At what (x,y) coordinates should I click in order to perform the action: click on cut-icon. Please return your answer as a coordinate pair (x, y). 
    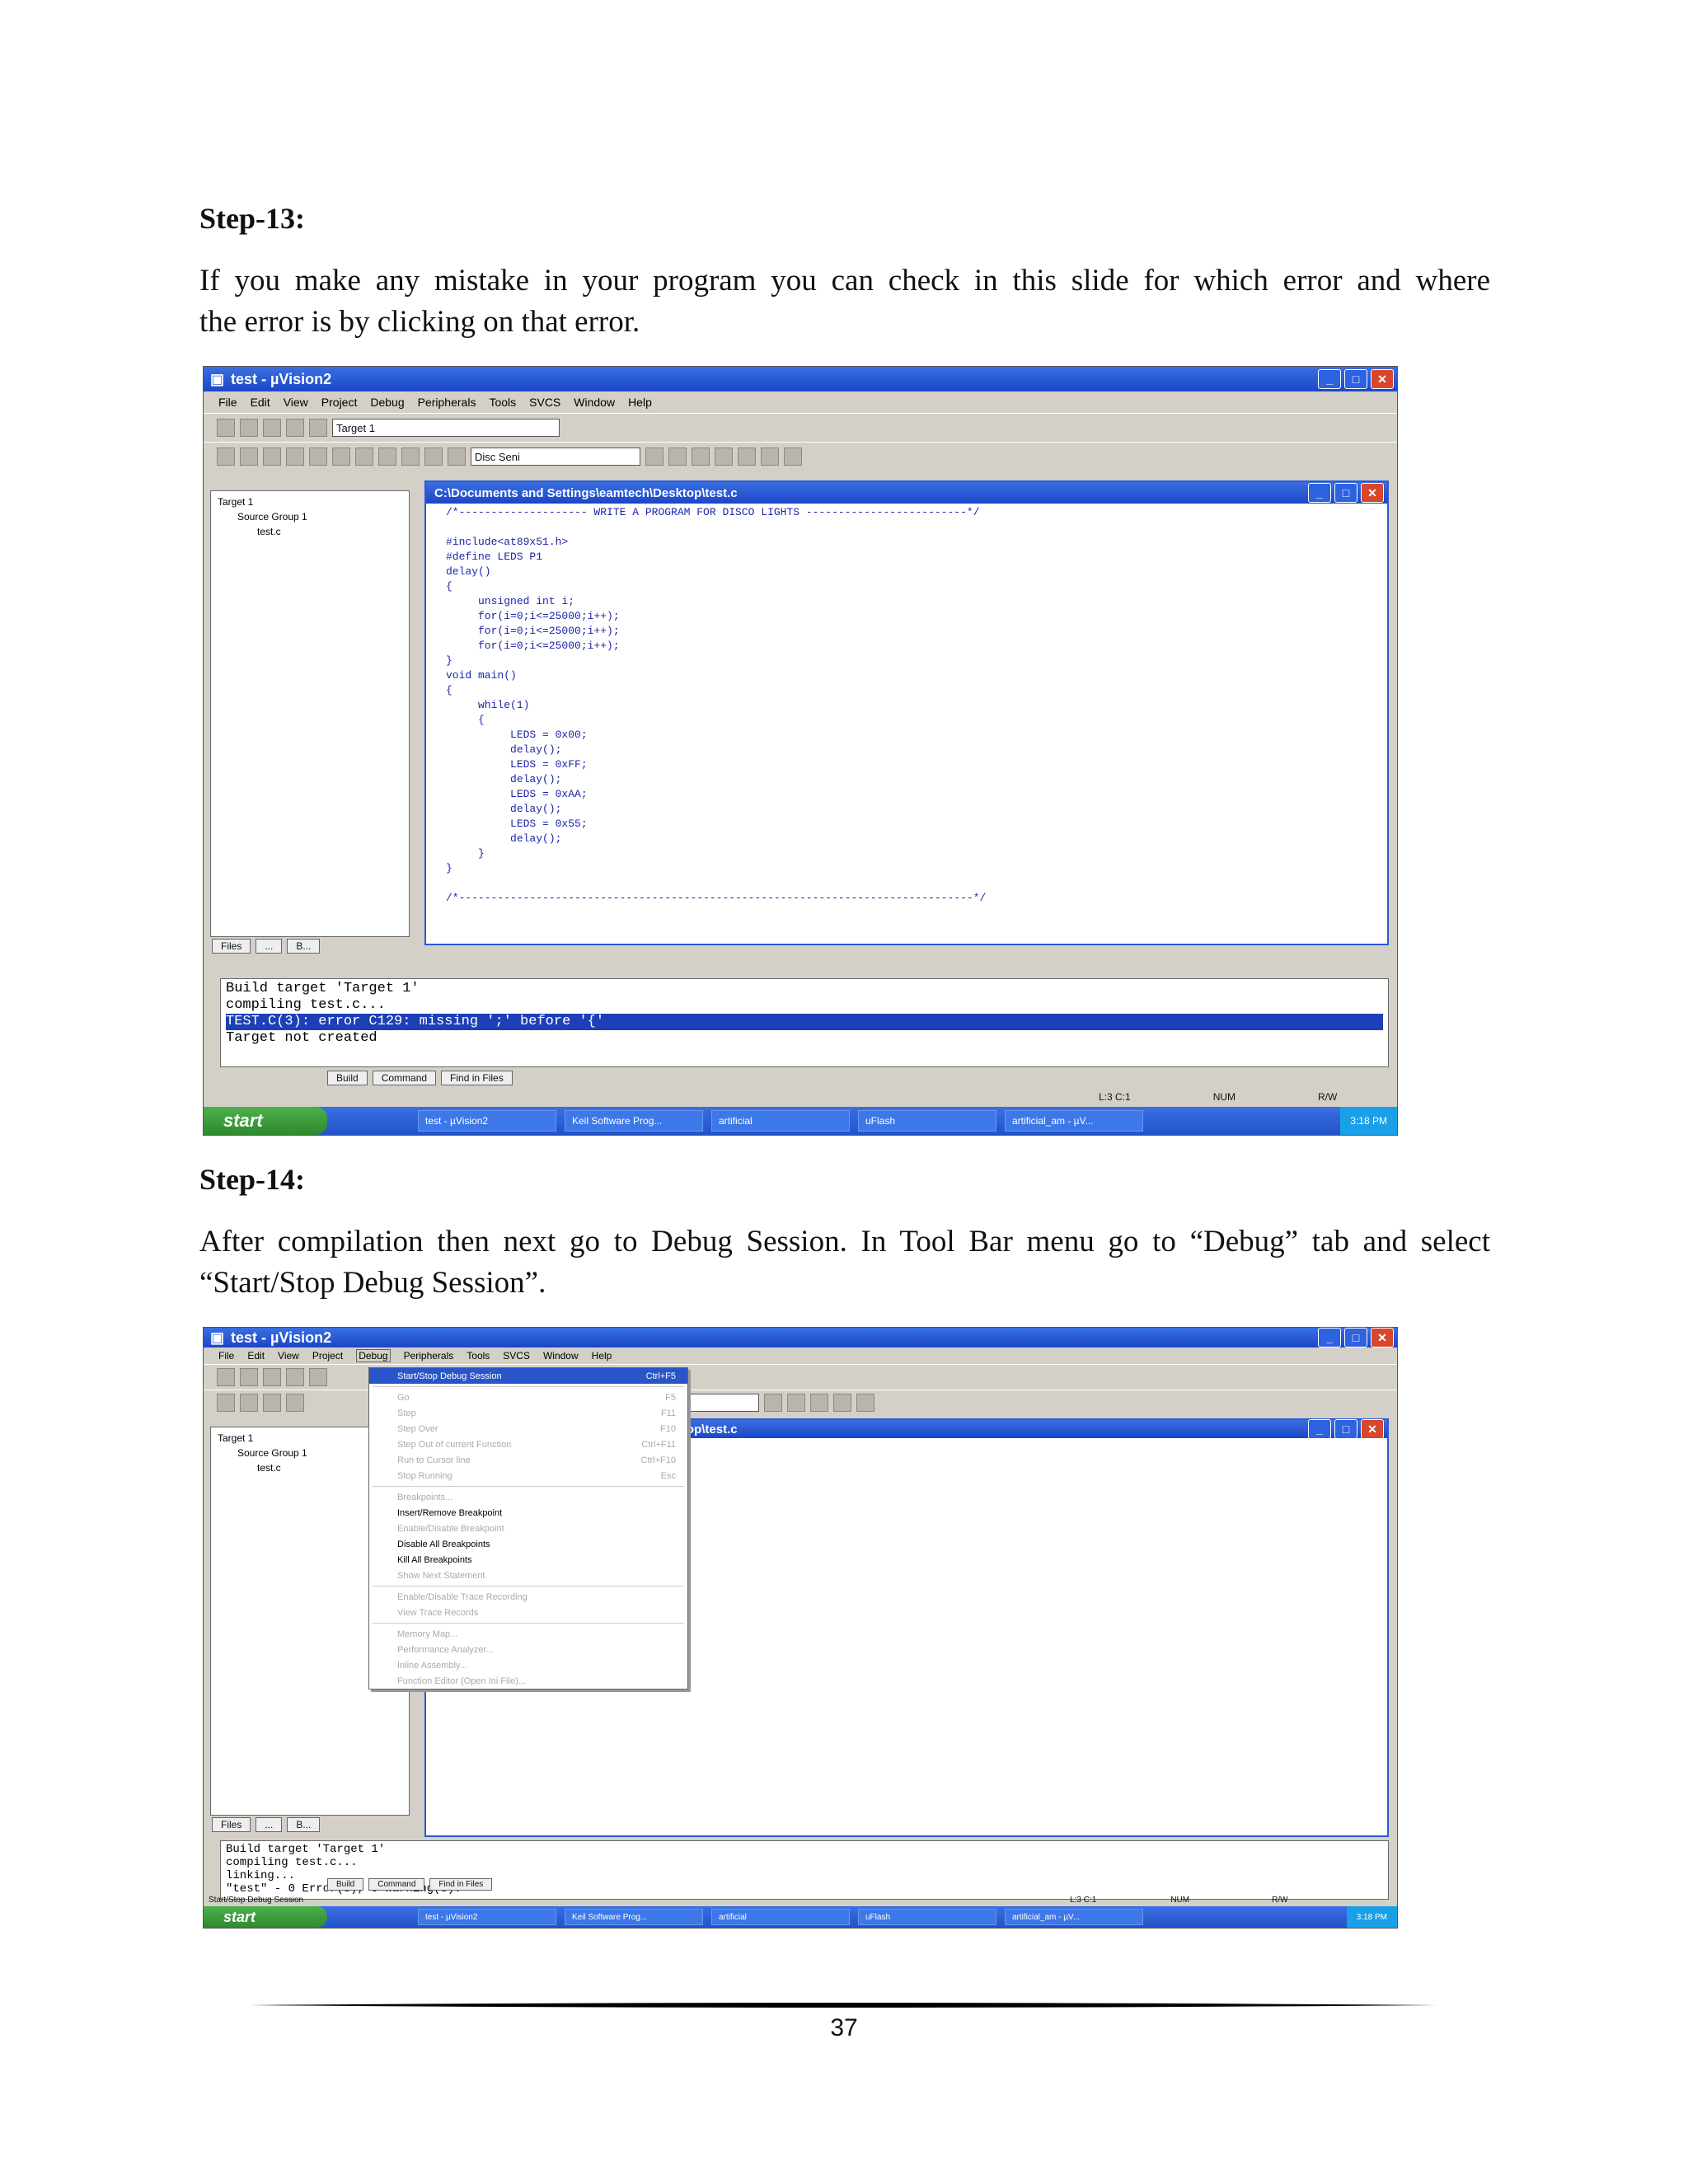
    Looking at the image, I should click on (318, 457).